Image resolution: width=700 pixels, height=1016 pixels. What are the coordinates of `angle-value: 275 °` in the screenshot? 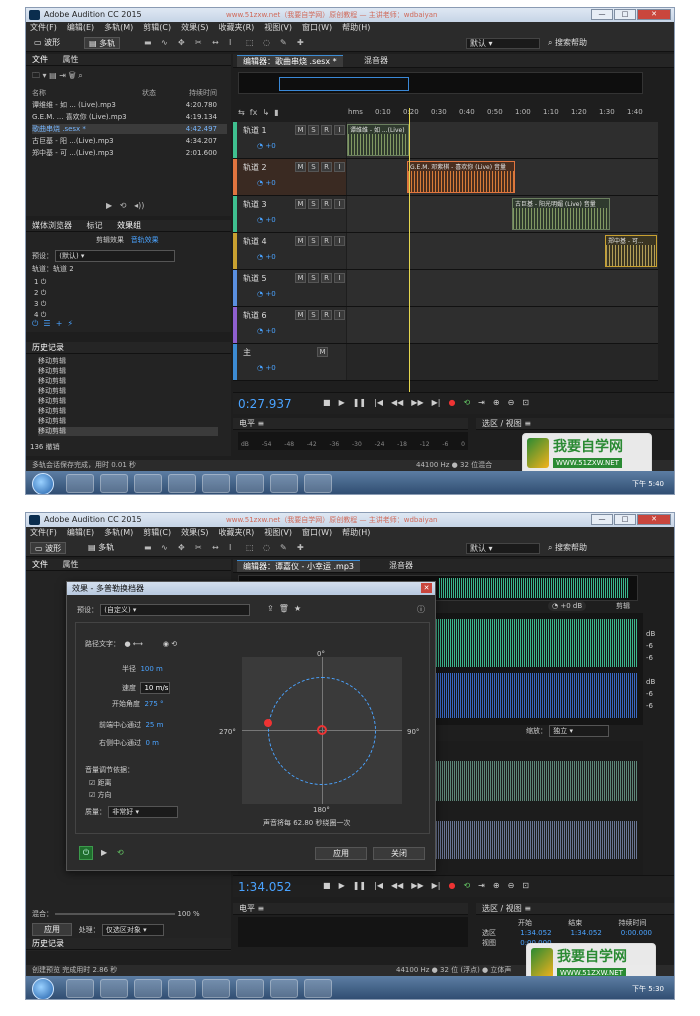 It's located at (153, 704).